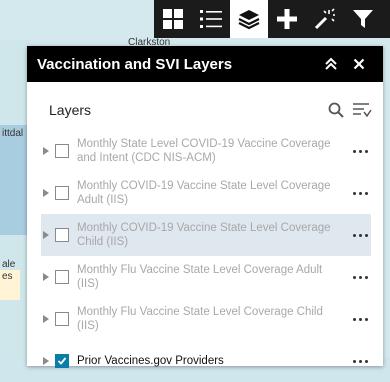 The height and width of the screenshot is (382, 390). Describe the element at coordinates (9, 264) in the screenshot. I see `map-label-city-2: ale` at that location.